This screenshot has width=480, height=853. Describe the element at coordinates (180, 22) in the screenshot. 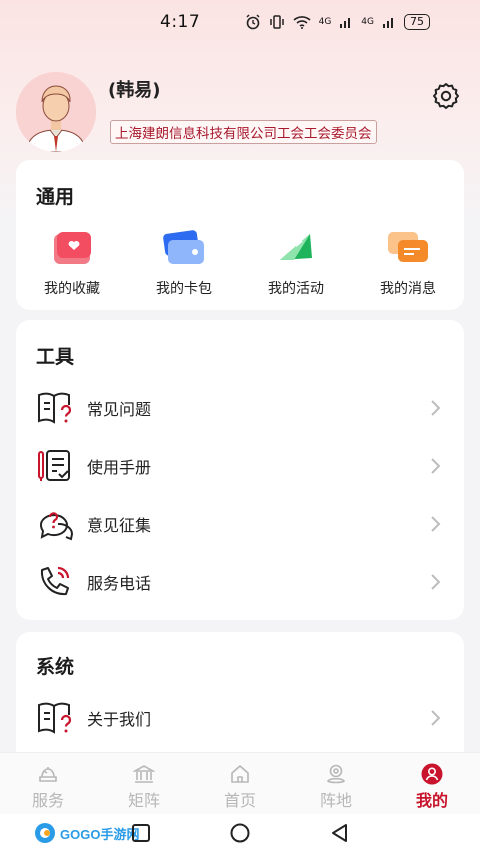

I see `status-time: 4:17` at that location.